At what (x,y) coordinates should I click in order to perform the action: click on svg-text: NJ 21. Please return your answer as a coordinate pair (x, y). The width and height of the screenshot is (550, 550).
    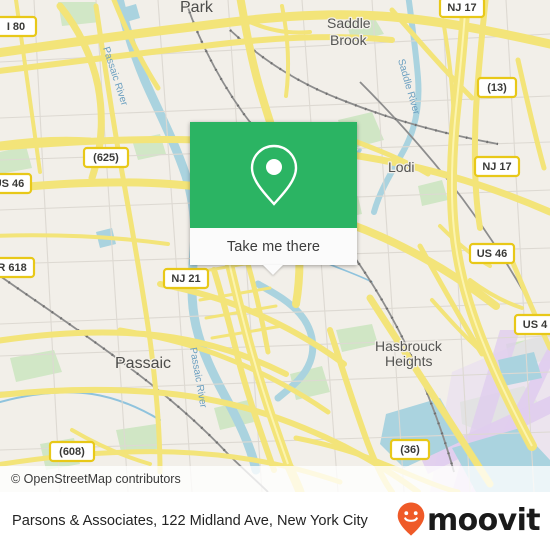
    Looking at the image, I should click on (185, 279).